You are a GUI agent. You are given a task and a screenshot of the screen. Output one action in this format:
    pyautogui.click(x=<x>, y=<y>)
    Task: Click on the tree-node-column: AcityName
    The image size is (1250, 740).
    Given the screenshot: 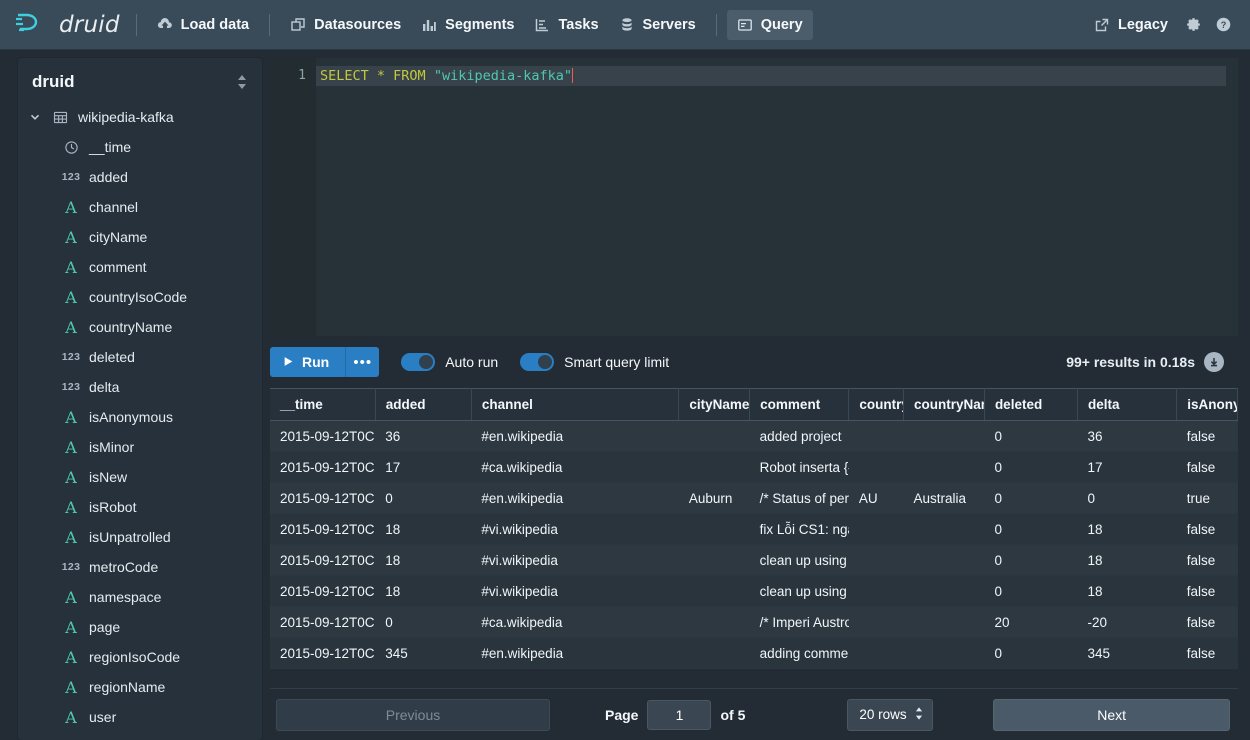 What is the action you would take?
    pyautogui.click(x=140, y=237)
    